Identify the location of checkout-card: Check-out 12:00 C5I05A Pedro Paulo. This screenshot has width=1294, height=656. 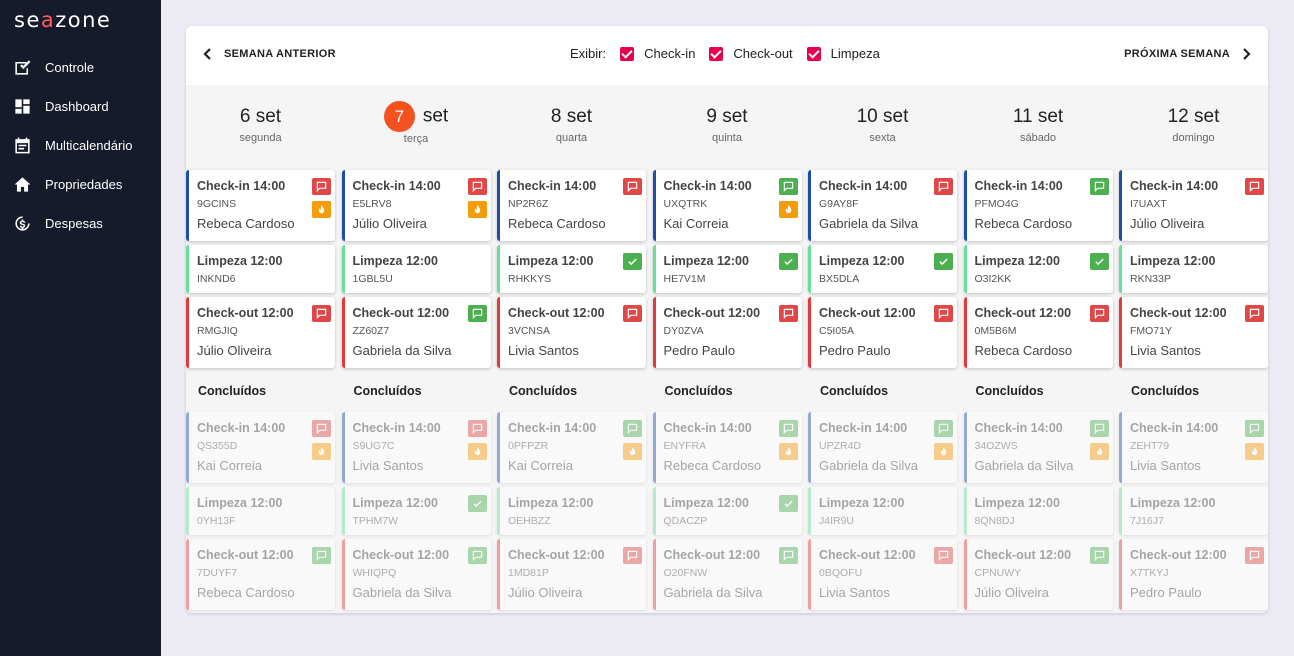
(882, 332).